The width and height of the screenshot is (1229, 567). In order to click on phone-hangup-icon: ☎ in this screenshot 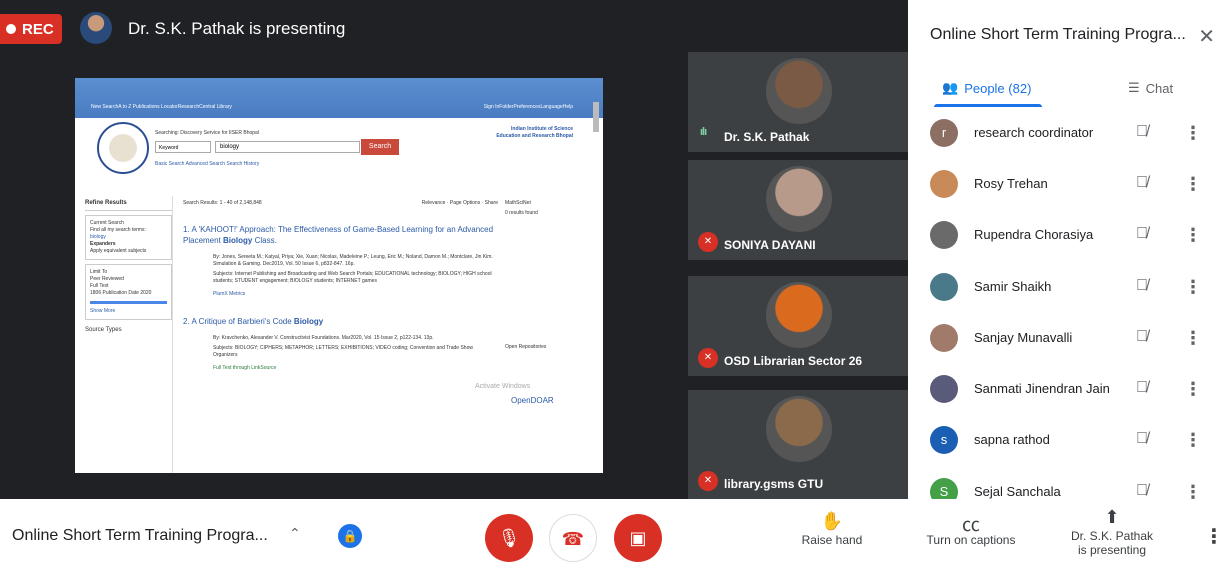, I will do `click(573, 539)`.